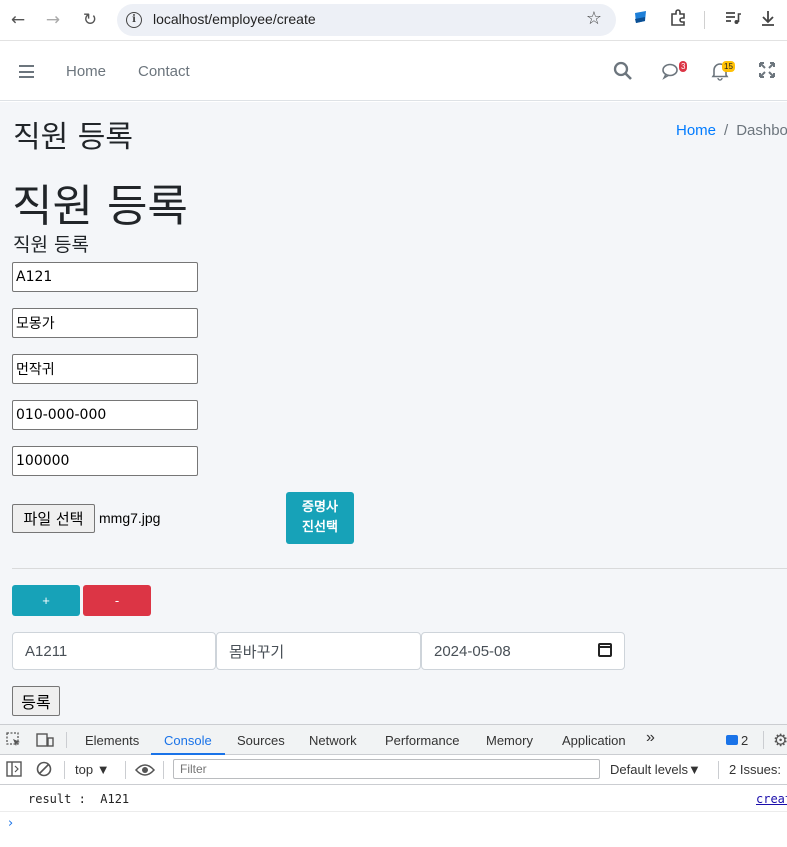 This screenshot has height=847, width=787. What do you see at coordinates (696, 130) in the screenshot?
I see `breadcrumb-home-link: Home` at bounding box center [696, 130].